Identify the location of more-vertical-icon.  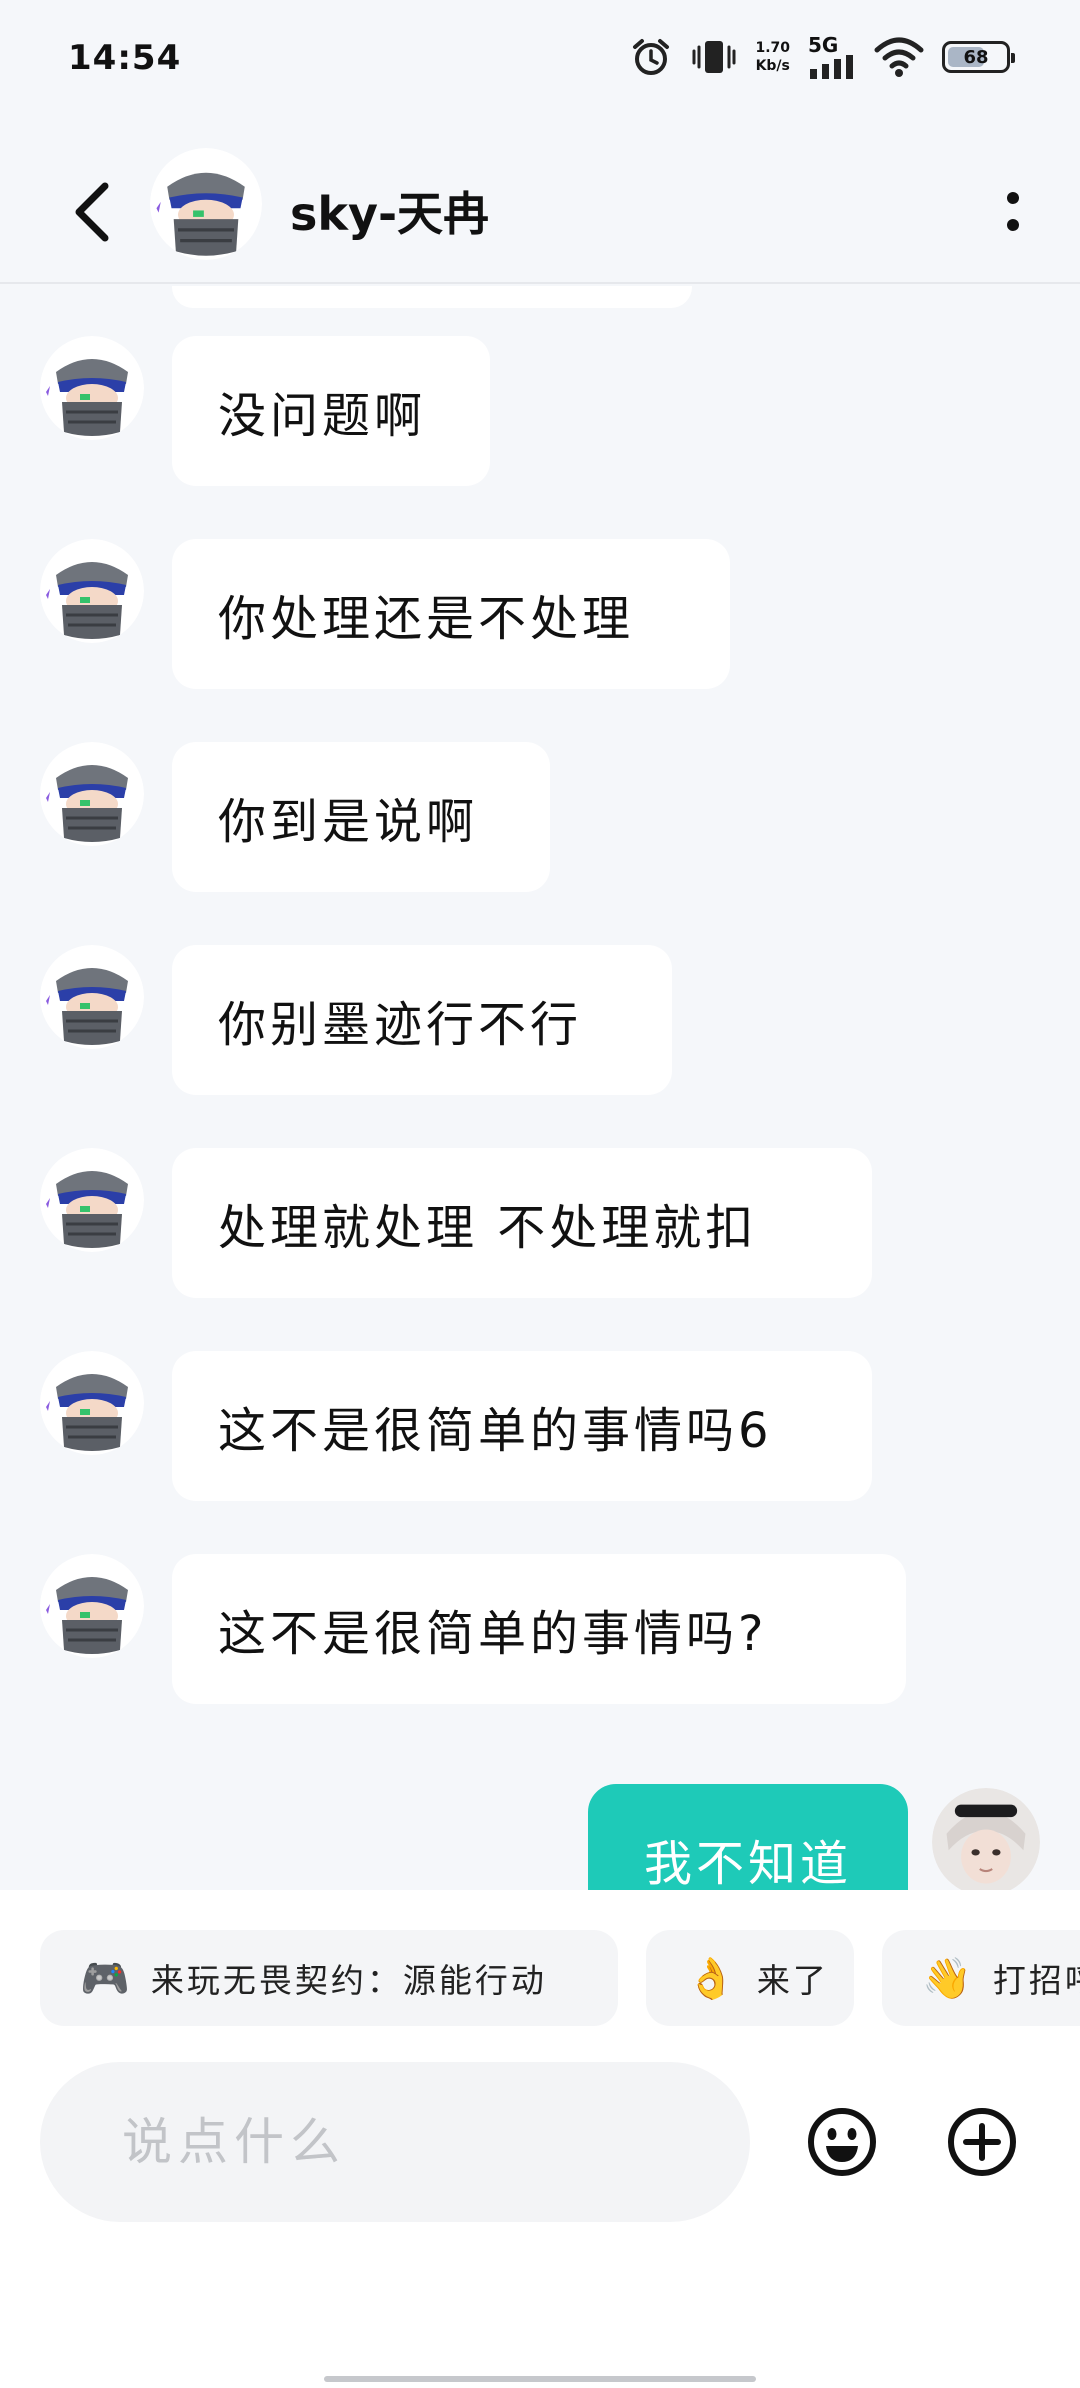
(1013, 211).